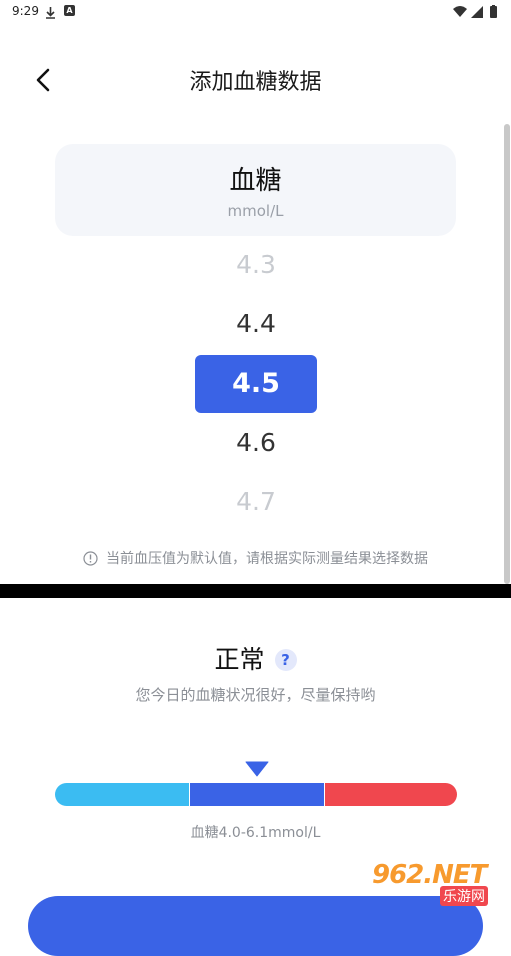  What do you see at coordinates (122, 794) in the screenshot?
I see `range-segment-low` at bounding box center [122, 794].